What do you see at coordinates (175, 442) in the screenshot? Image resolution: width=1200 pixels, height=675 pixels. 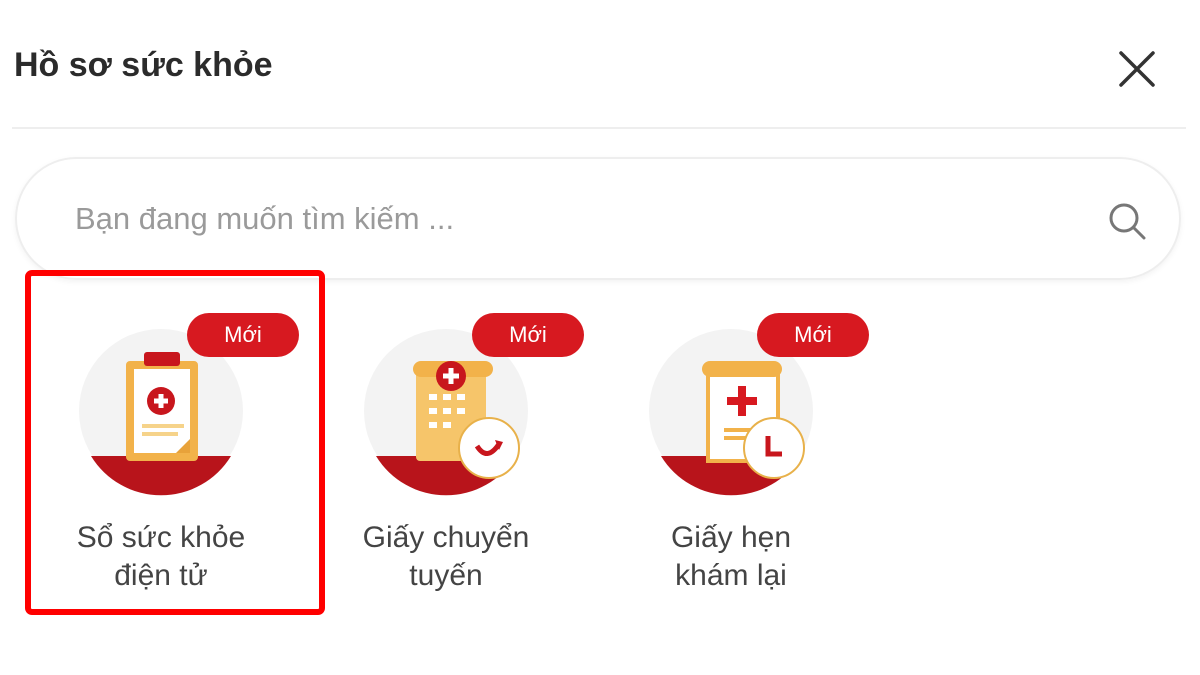 I see `item-electronic-health-book: Mới Sổ sức khỏe điện tử` at bounding box center [175, 442].